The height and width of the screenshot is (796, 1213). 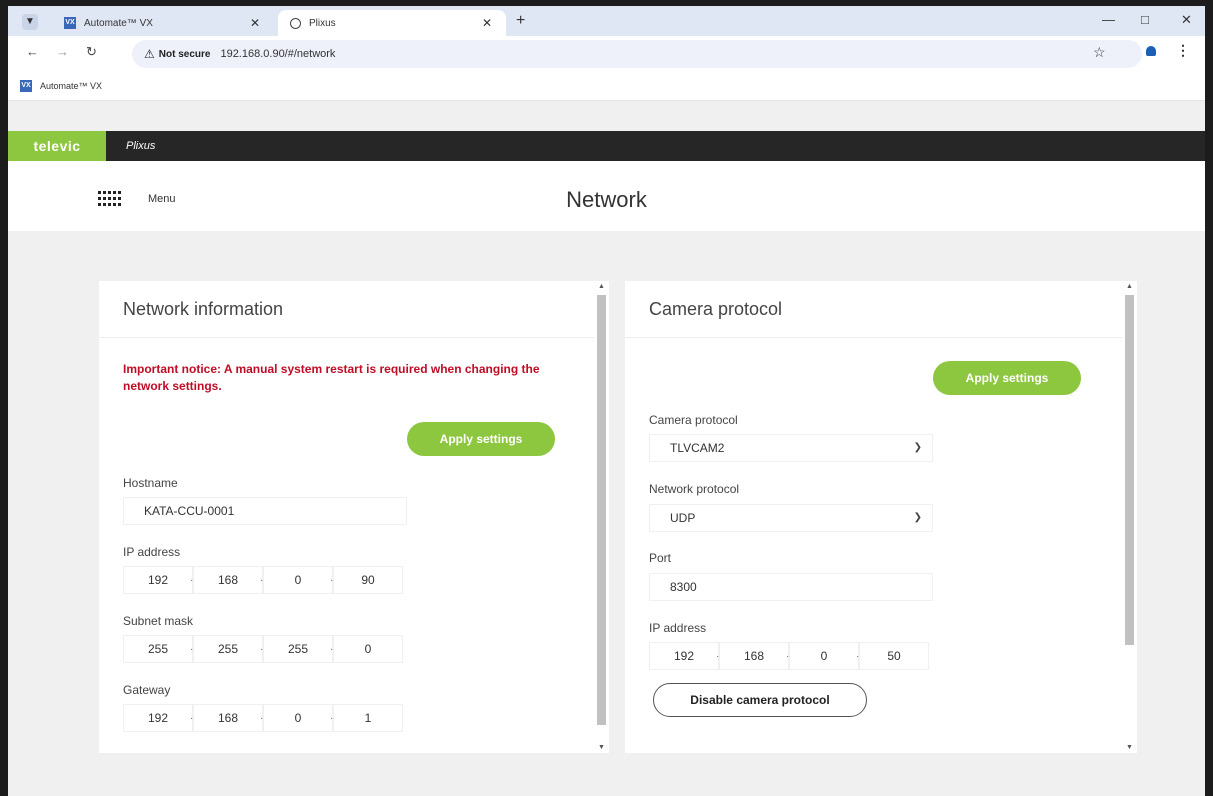 What do you see at coordinates (158, 718) in the screenshot?
I see `gateway-octet: 192` at bounding box center [158, 718].